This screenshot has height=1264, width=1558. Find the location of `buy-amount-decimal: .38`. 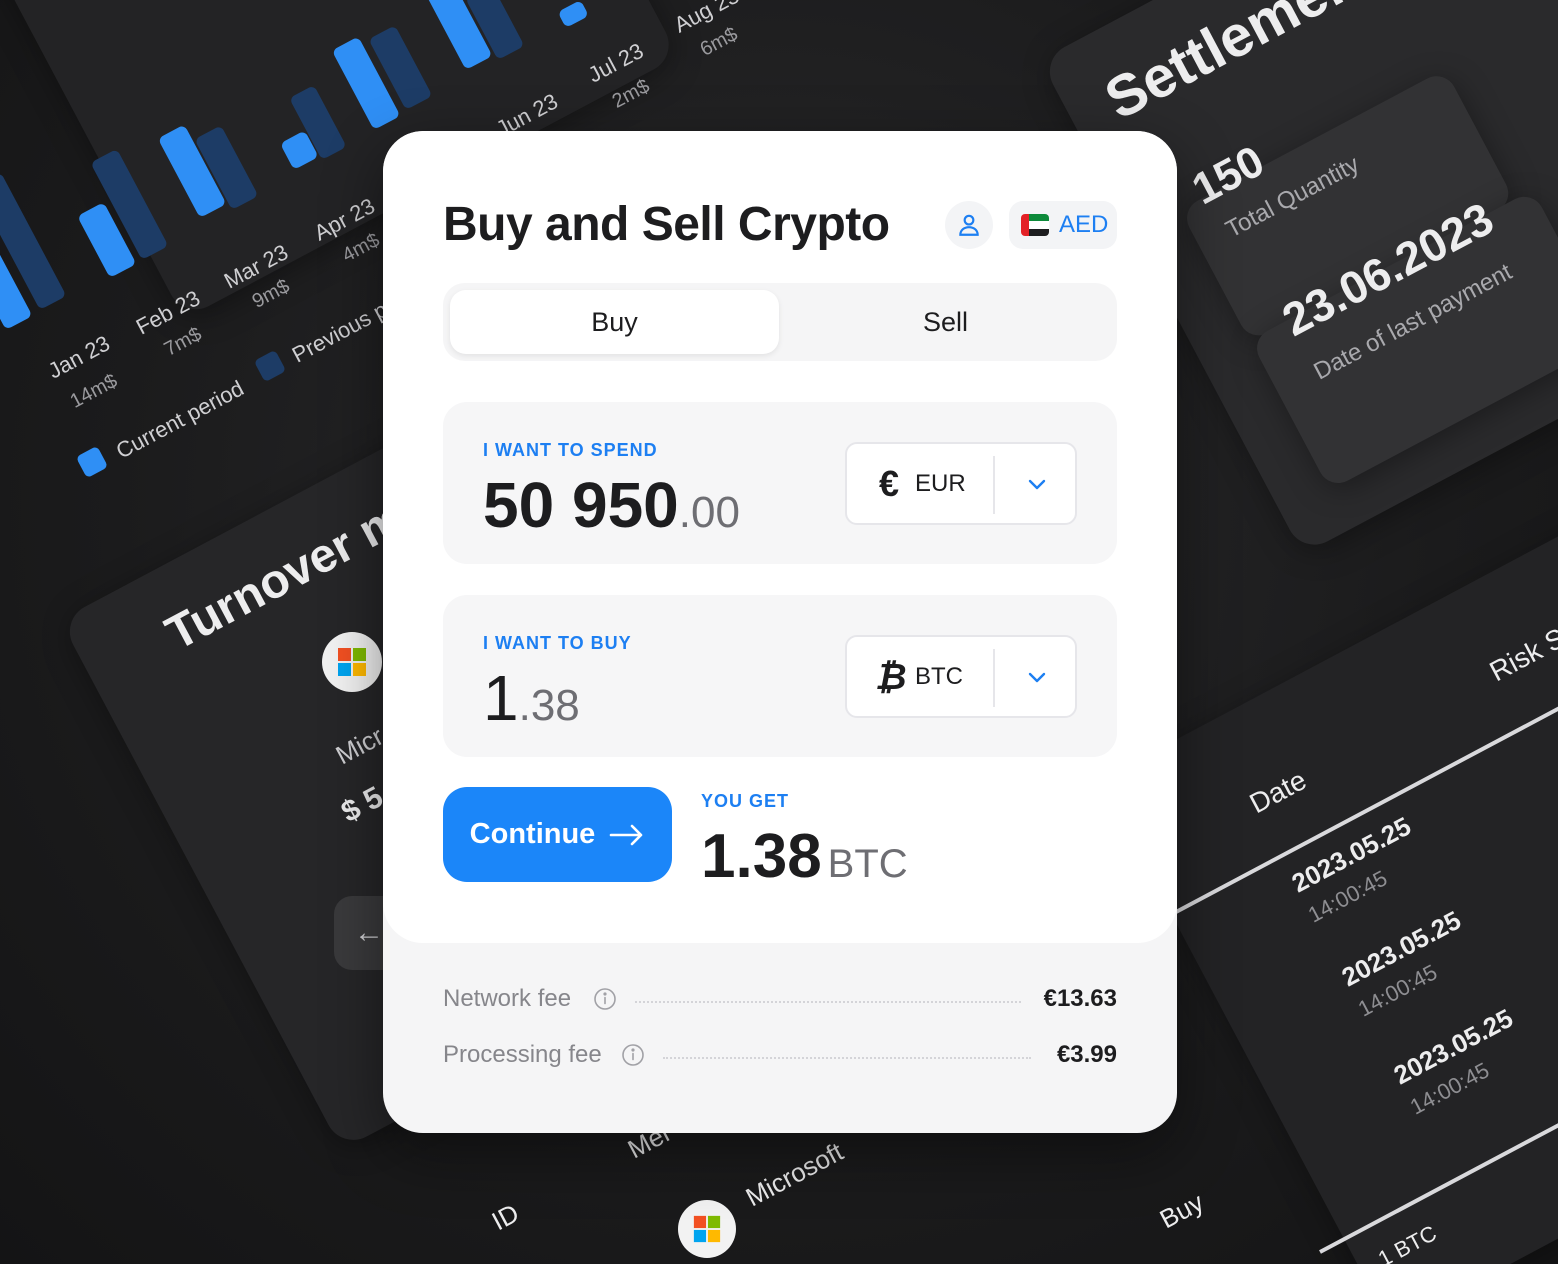

buy-amount-decimal: .38 is located at coordinates (549, 705).